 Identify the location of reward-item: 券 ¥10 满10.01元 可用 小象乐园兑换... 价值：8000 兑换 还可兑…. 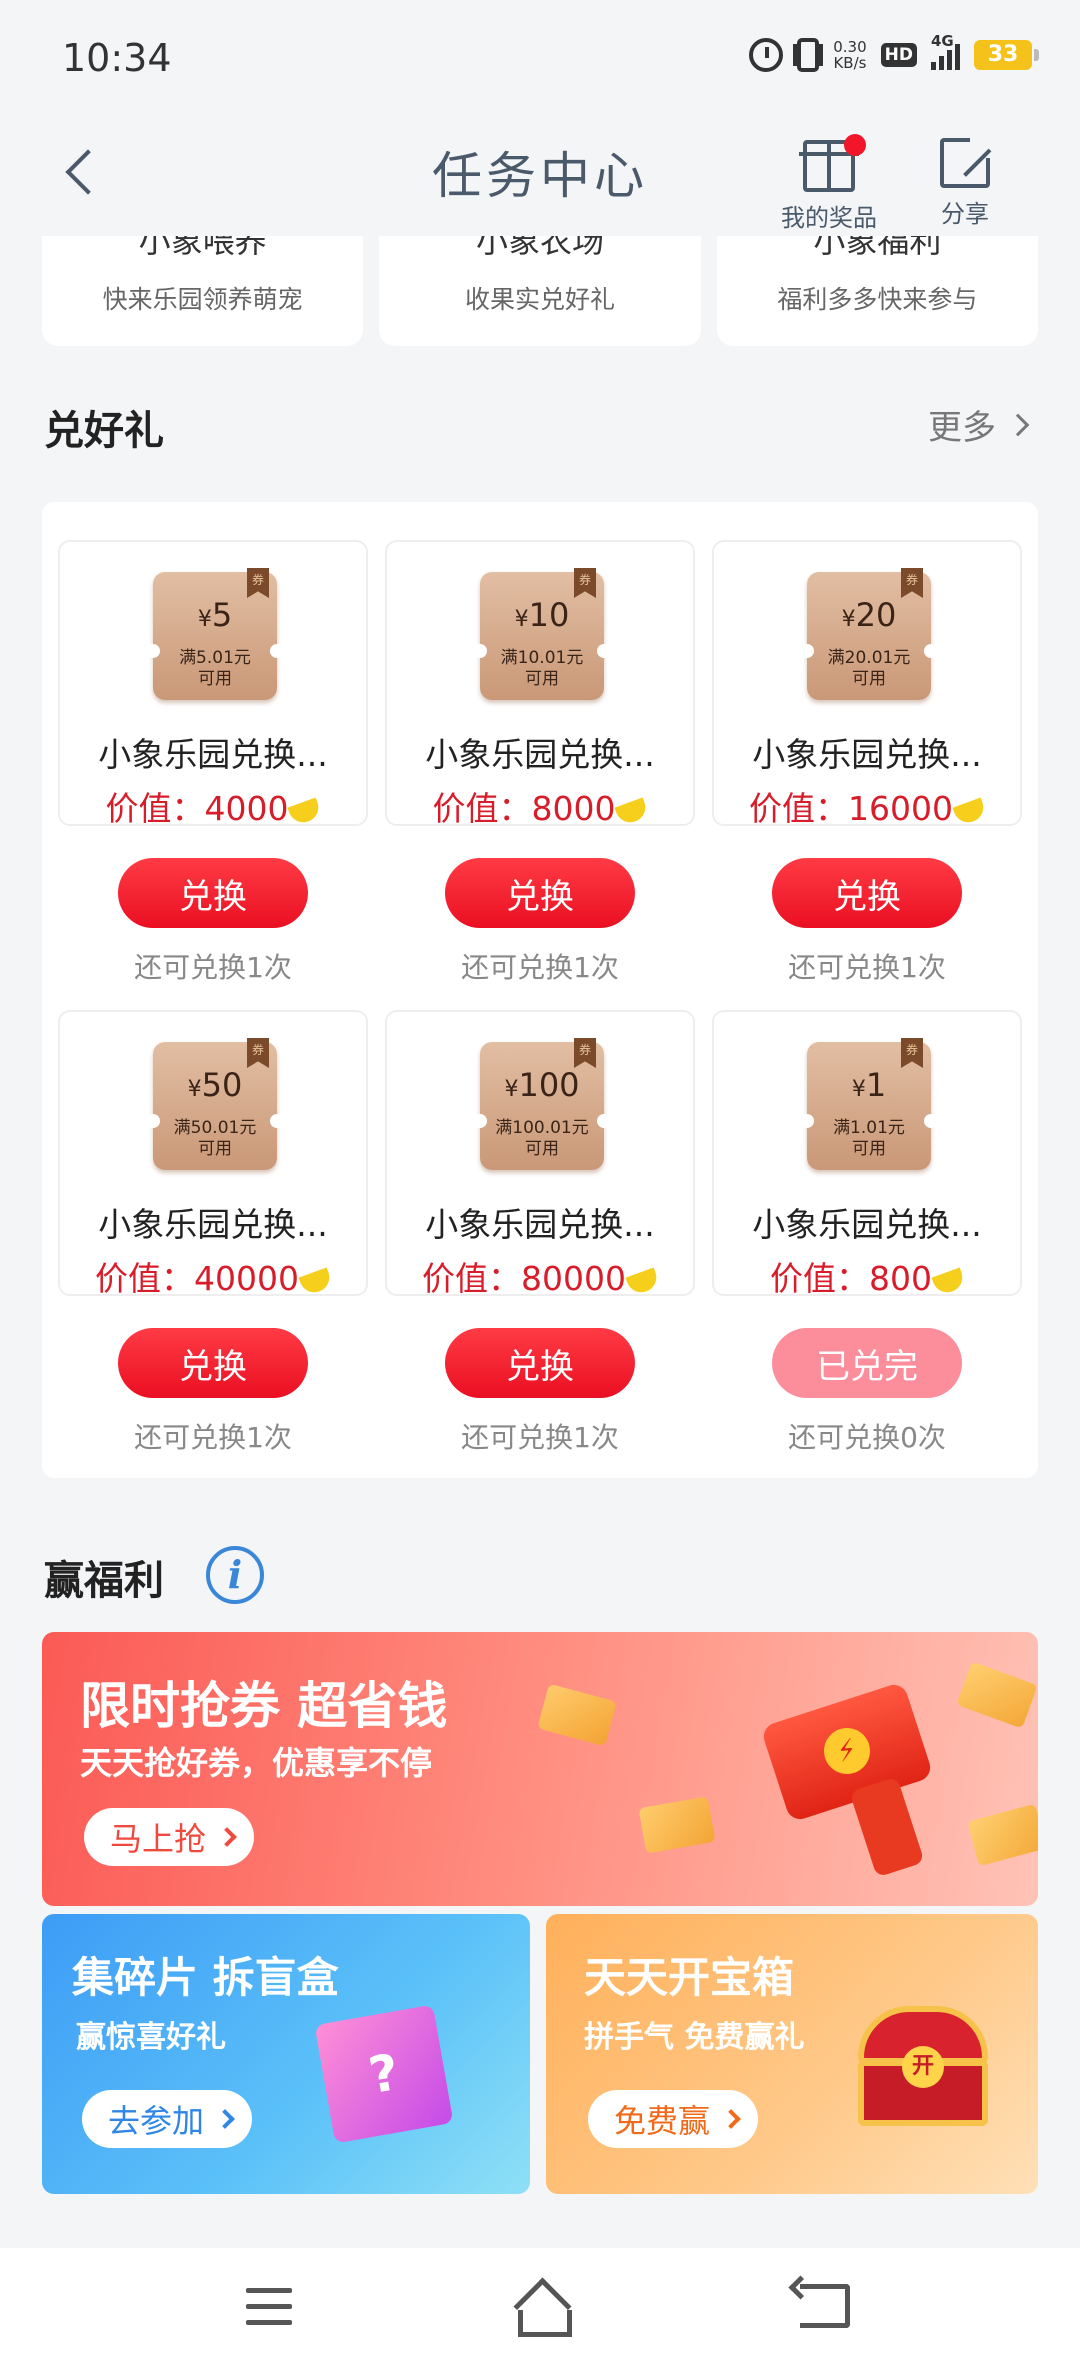
(540, 762).